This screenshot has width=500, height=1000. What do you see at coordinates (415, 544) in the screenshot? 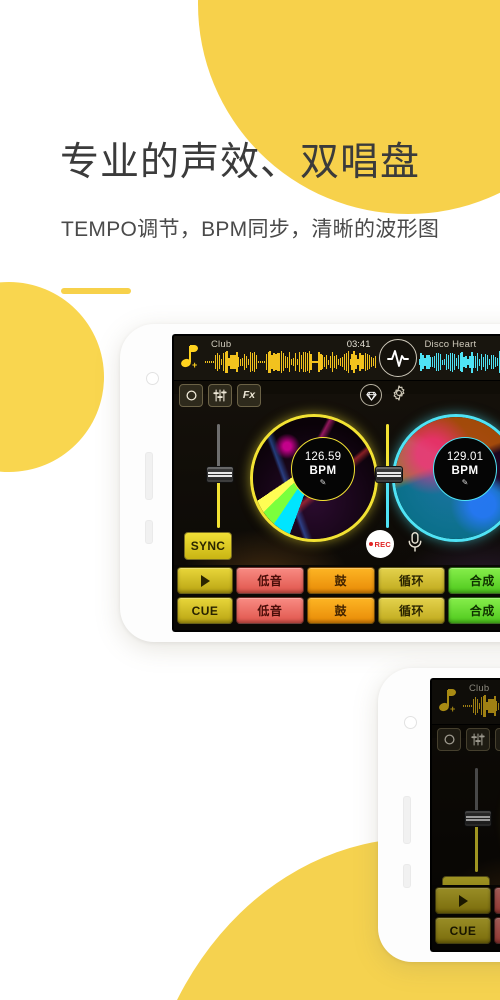
I see `microphone-icon` at bounding box center [415, 544].